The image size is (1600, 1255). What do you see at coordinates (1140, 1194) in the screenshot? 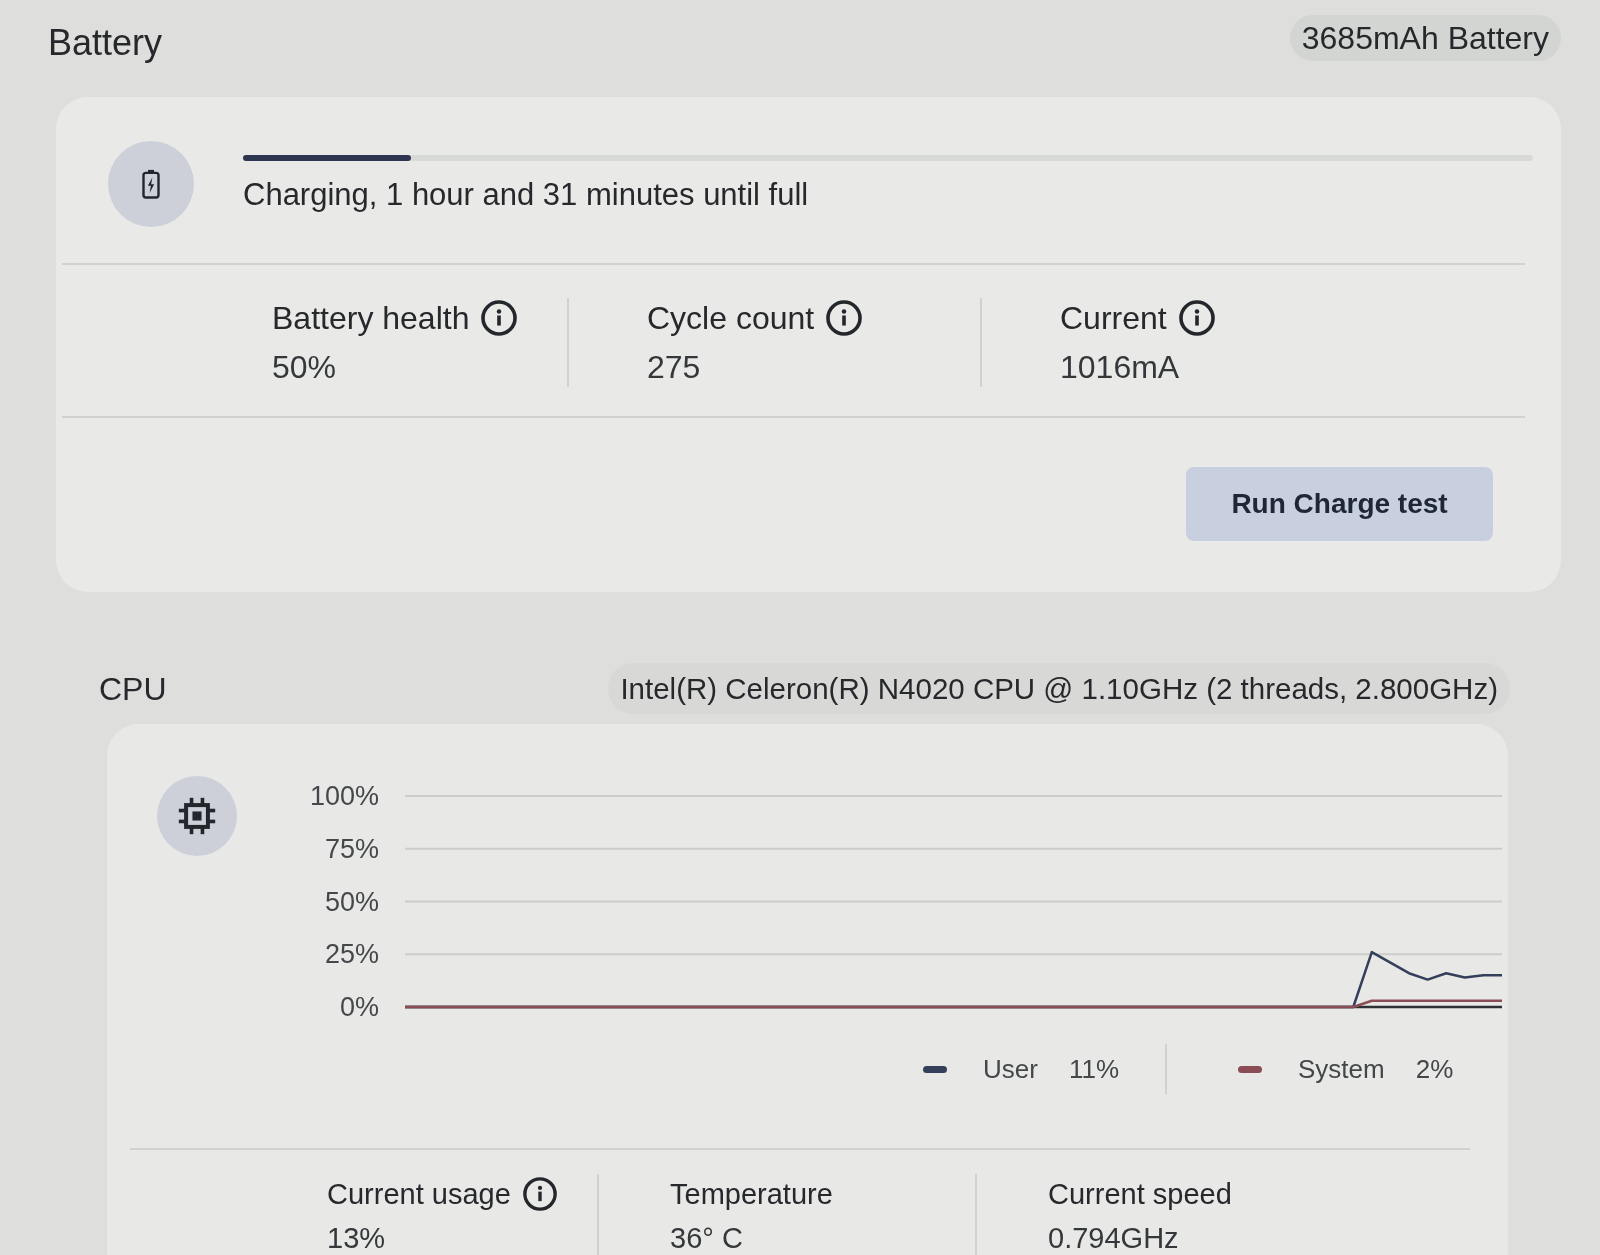
I see `stat-label: Current speed` at bounding box center [1140, 1194].